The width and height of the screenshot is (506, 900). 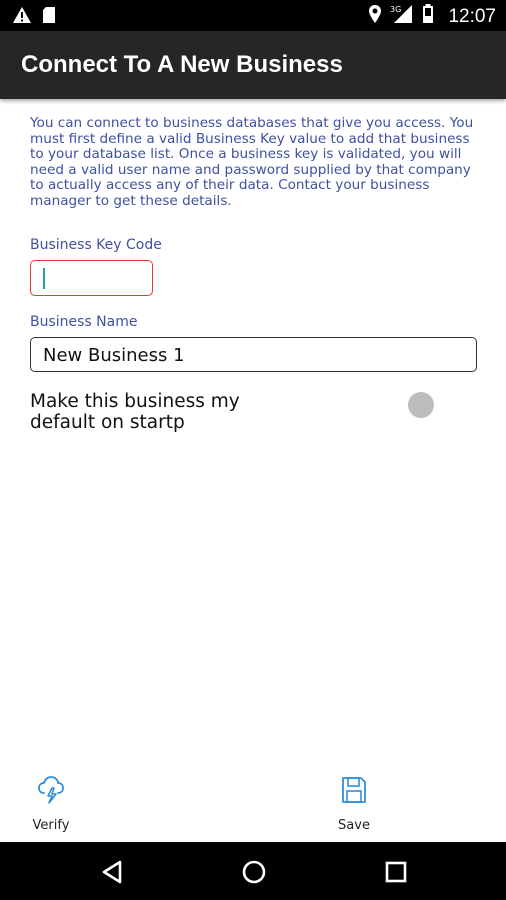 I want to click on battery-icon, so click(x=428, y=16).